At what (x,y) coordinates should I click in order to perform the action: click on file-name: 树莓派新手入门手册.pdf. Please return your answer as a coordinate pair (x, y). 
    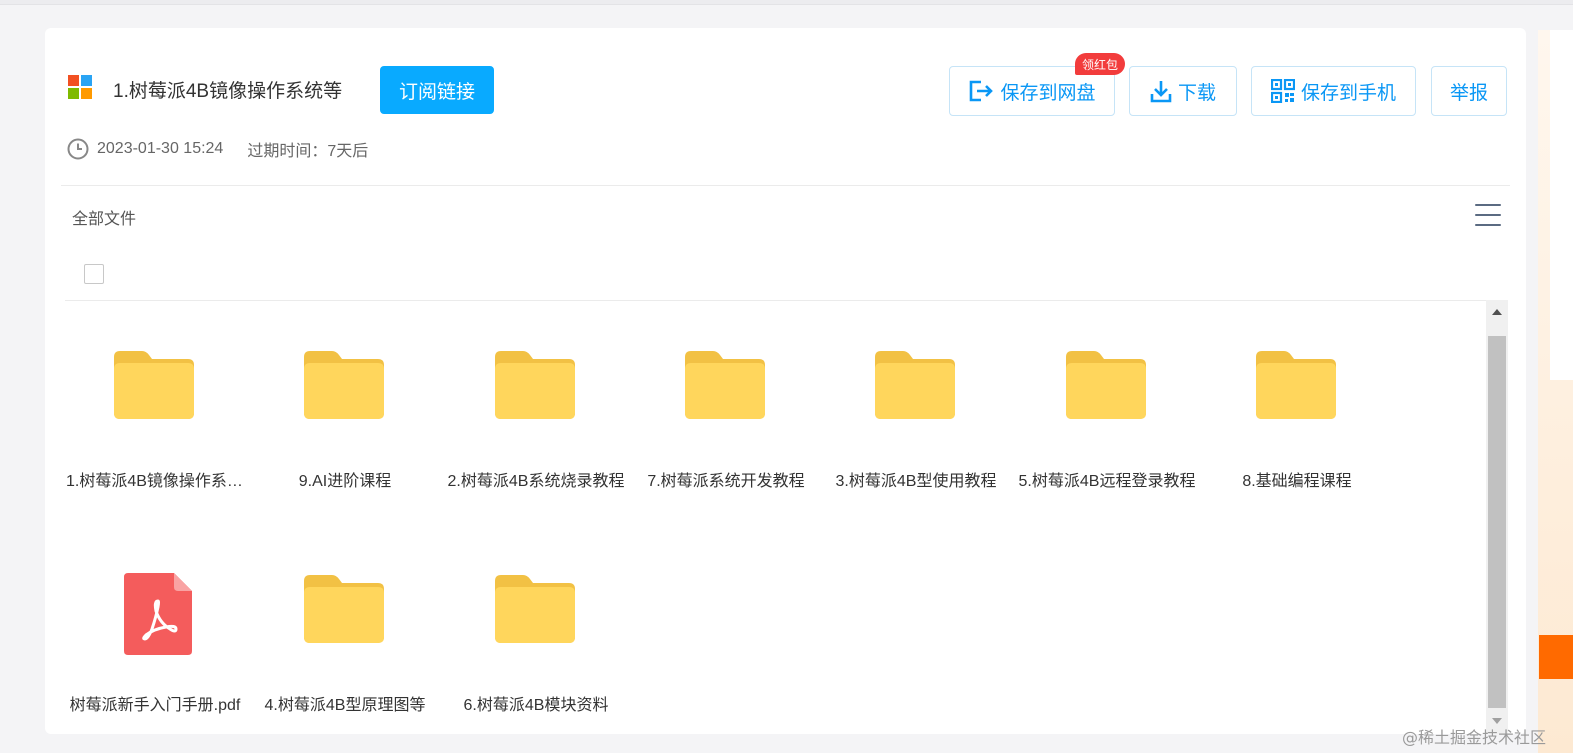
    Looking at the image, I should click on (155, 705).